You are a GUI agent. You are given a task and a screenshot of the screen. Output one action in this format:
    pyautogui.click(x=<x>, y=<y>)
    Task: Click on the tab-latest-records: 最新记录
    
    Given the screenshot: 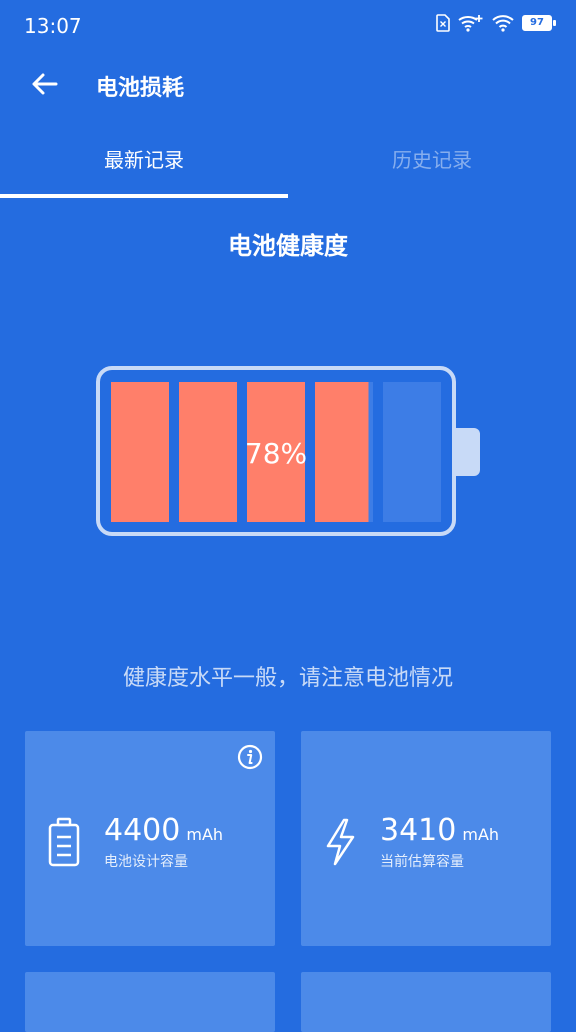 What is the action you would take?
    pyautogui.click(x=144, y=163)
    